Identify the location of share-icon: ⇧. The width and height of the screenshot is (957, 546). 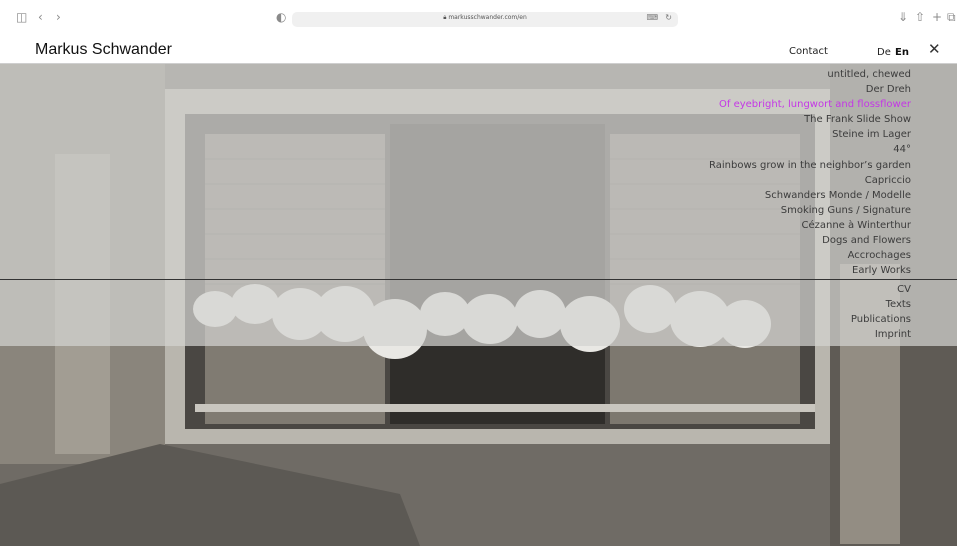
(920, 17).